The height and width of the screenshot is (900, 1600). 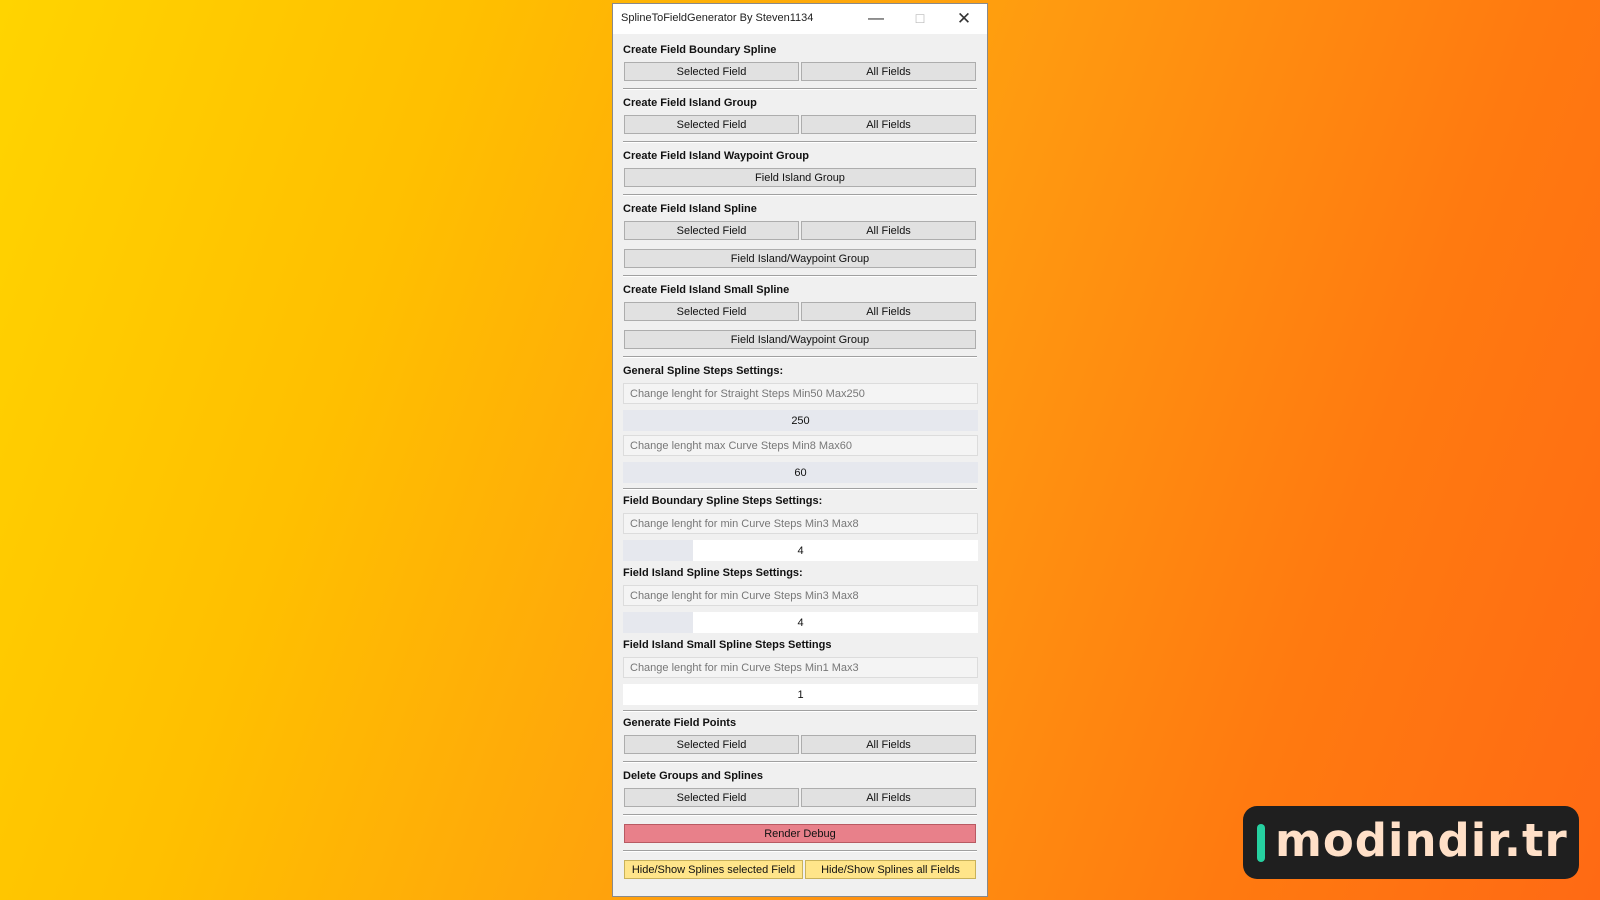 I want to click on points-selected-field-button: Selected Field, so click(x=711, y=744).